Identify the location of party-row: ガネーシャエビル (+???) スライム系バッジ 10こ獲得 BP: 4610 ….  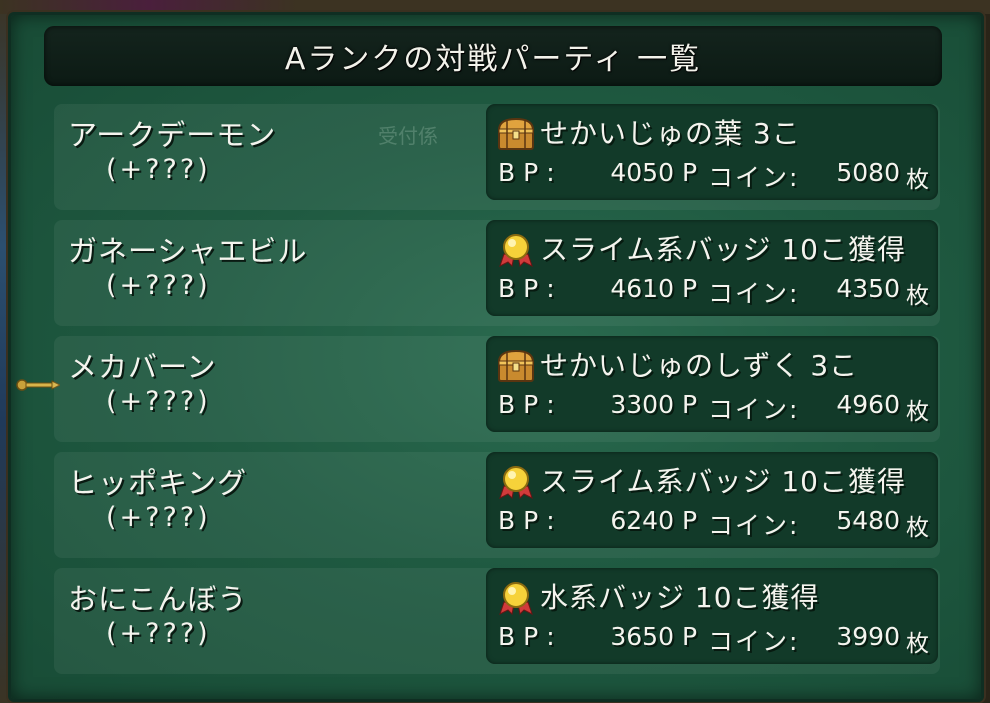
(497, 273).